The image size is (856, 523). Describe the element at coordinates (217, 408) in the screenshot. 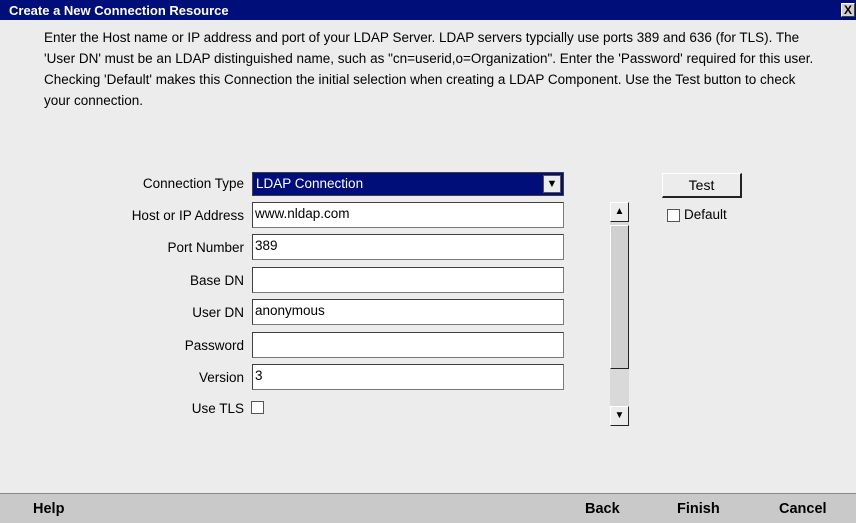

I see `use-tls-label: Use TLS` at that location.